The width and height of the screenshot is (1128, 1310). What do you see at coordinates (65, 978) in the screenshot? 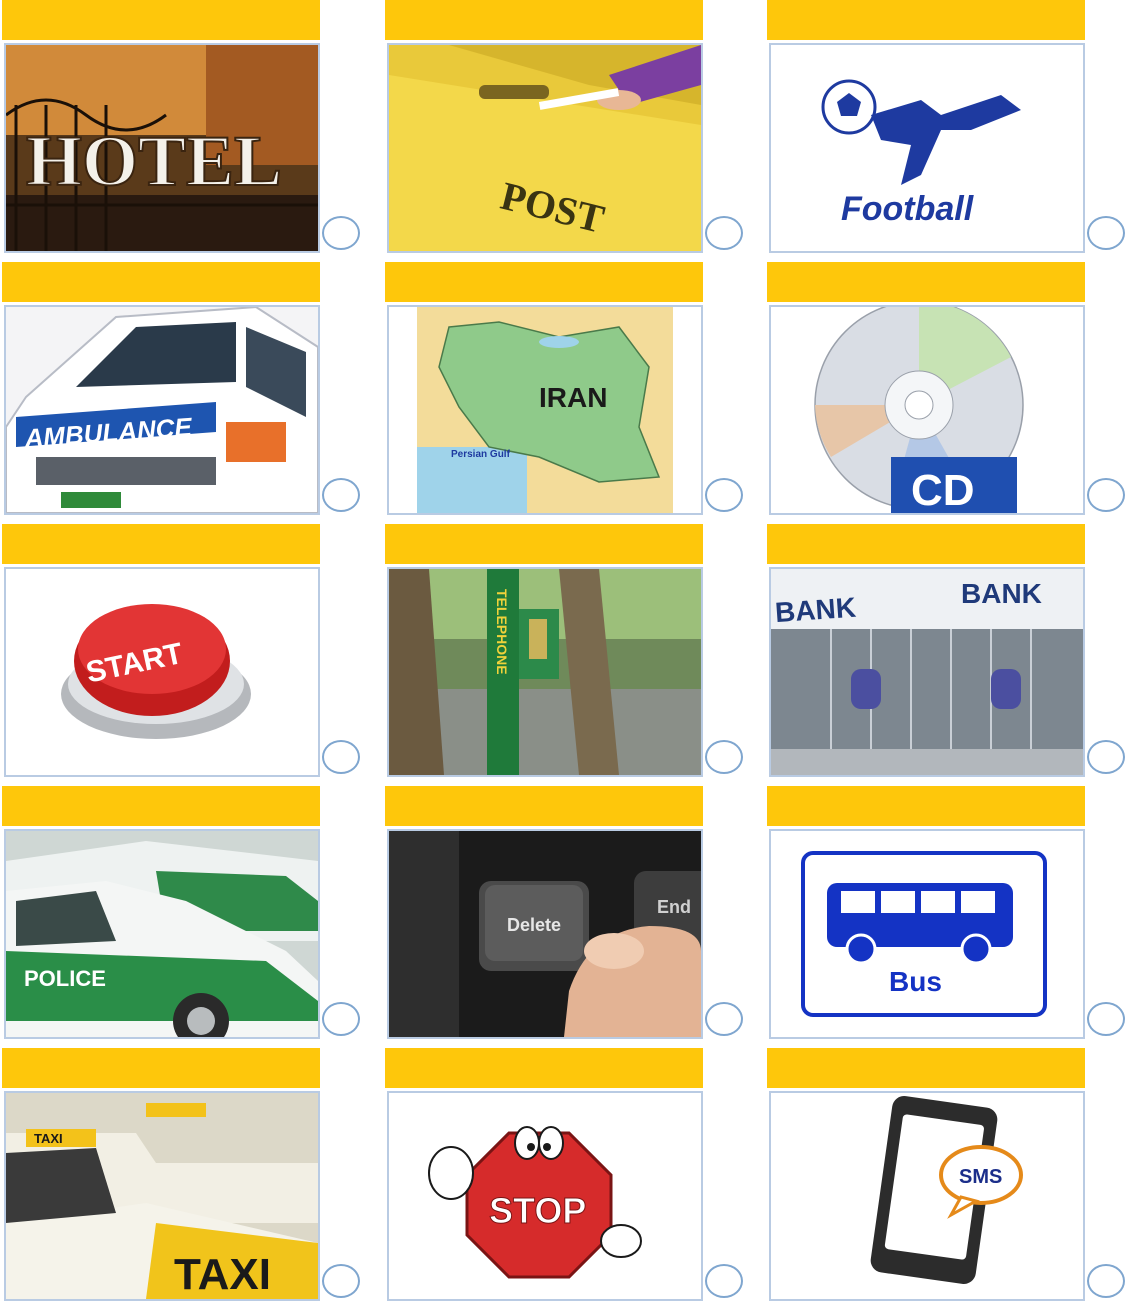
I see `police-text: POLICE` at bounding box center [65, 978].